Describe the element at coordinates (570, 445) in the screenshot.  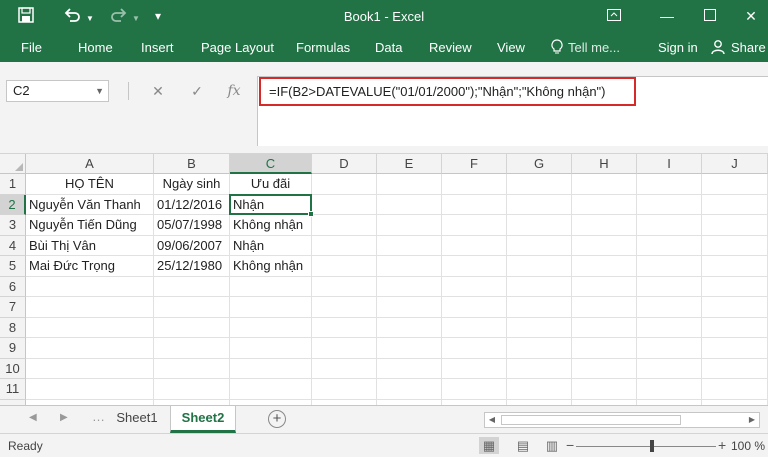
I see `zoom-out-icon: −` at that location.